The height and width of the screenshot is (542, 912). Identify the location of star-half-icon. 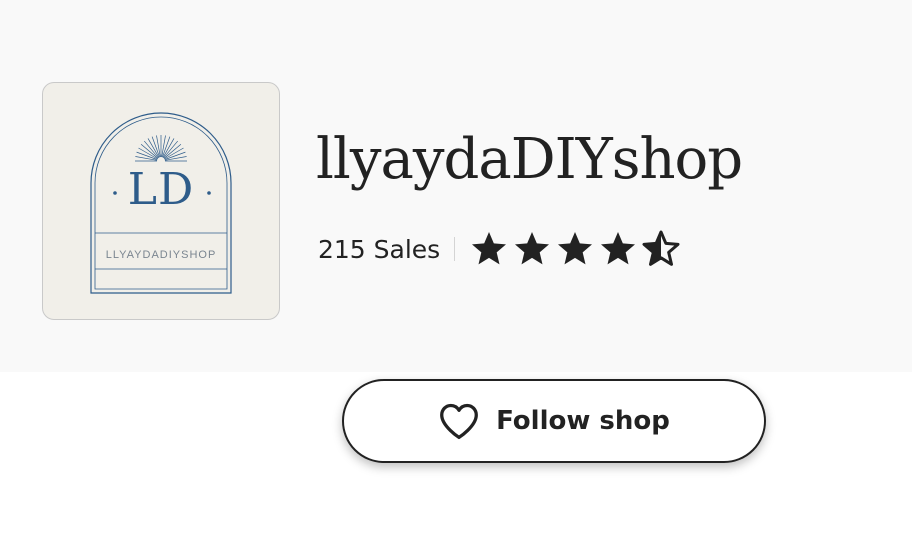
(661, 248).